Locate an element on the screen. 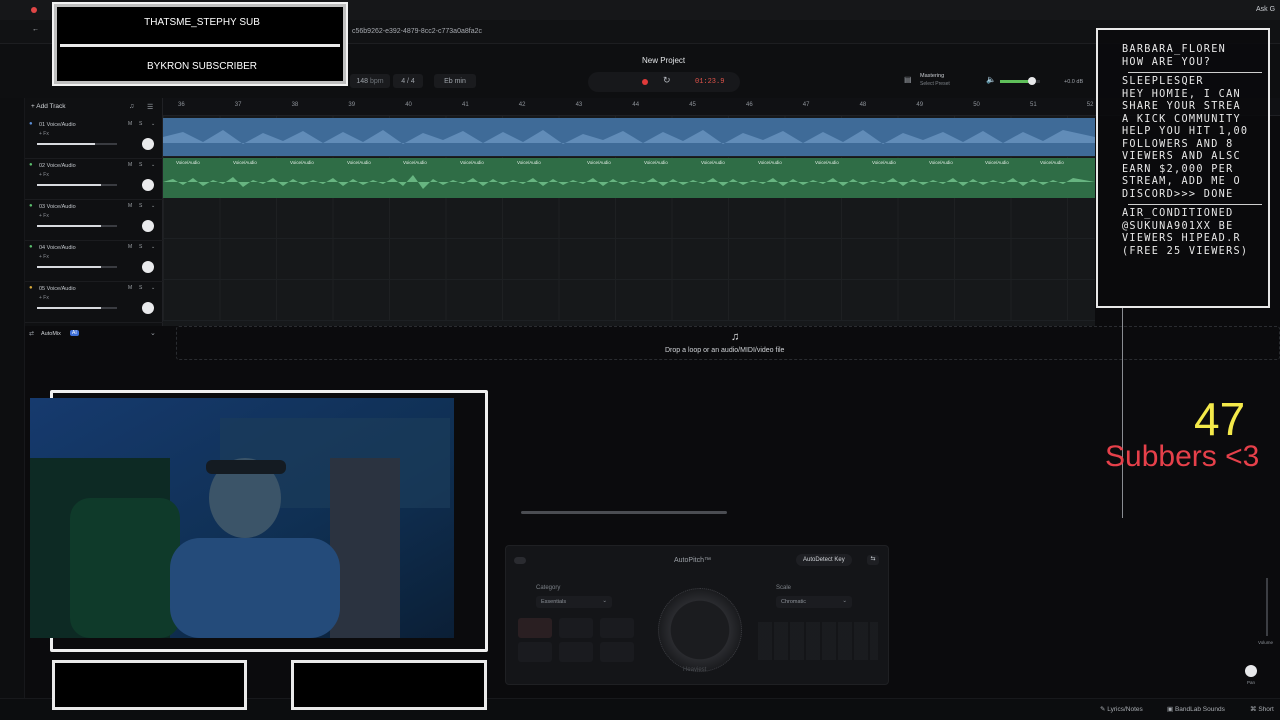  bandlab-sounds-button: ▣ BandLab Sounds is located at coordinates (1196, 709).